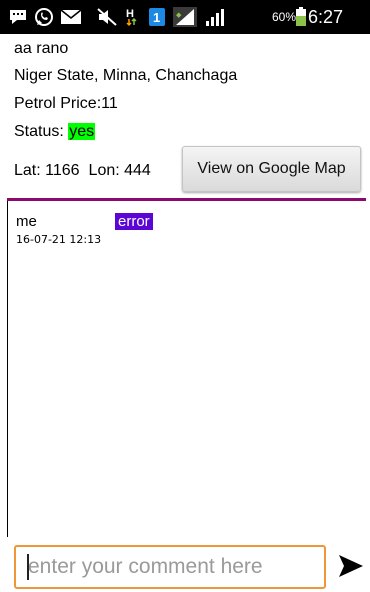 The height and width of the screenshot is (592, 370). What do you see at coordinates (18, 17) in the screenshot?
I see `messaging-icon` at bounding box center [18, 17].